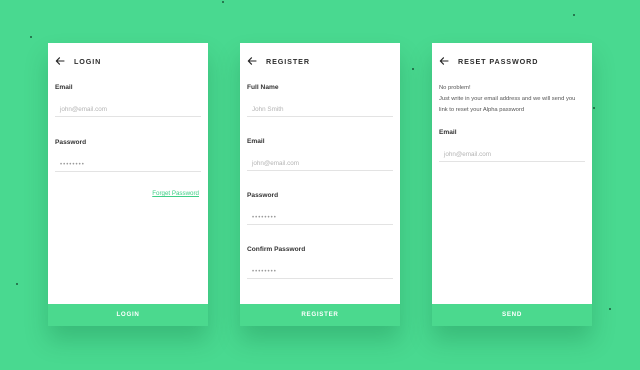 Image resolution: width=640 pixels, height=370 pixels. What do you see at coordinates (263, 87) in the screenshot?
I see `full-name-label: Full Name` at bounding box center [263, 87].